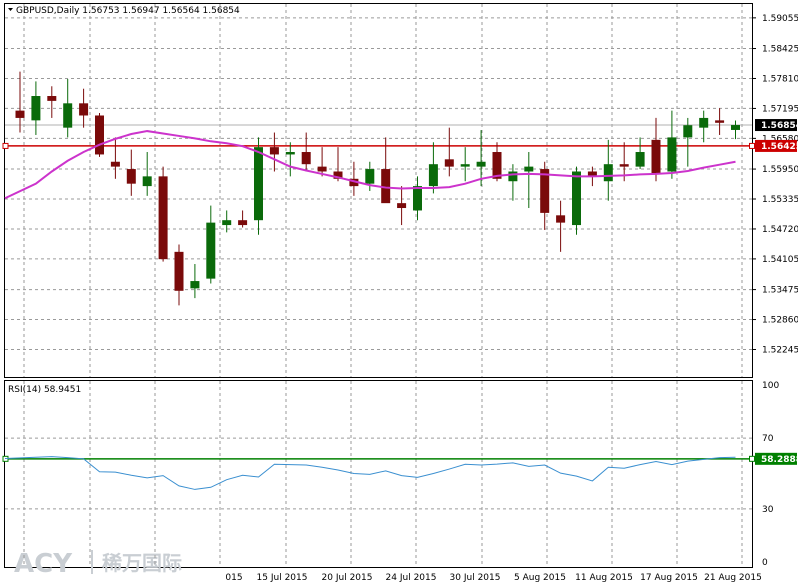 This screenshot has width=798, height=586. What do you see at coordinates (780, 109) in the screenshot?
I see `price-tick-label: 1.57195` at bounding box center [780, 109].